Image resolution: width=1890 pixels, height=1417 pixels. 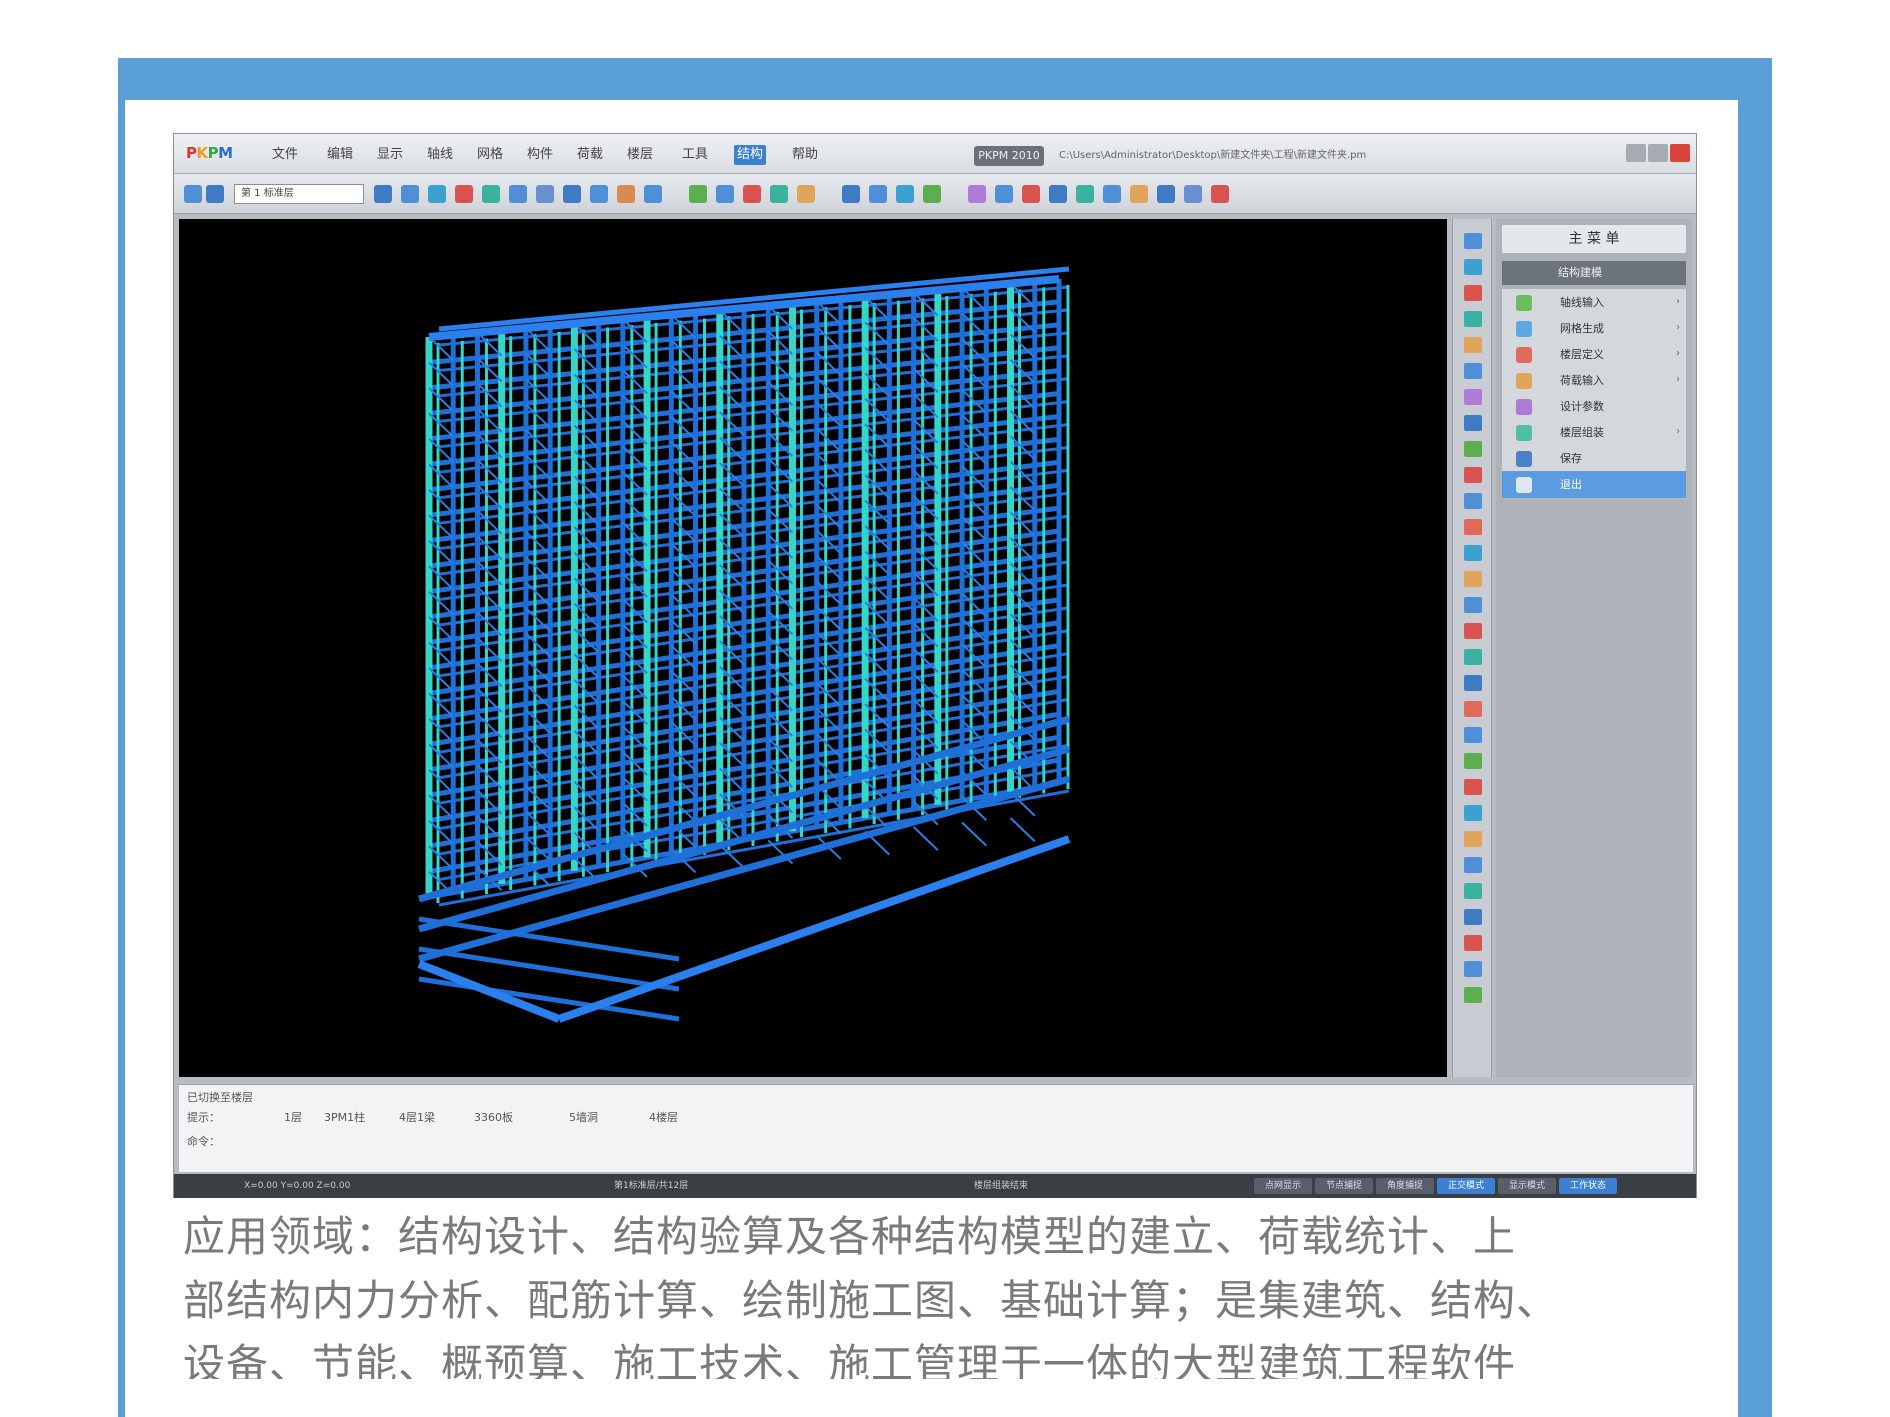 What do you see at coordinates (1594, 329) in the screenshot?
I see `panel-menu-item: 网格生成 ›` at bounding box center [1594, 329].